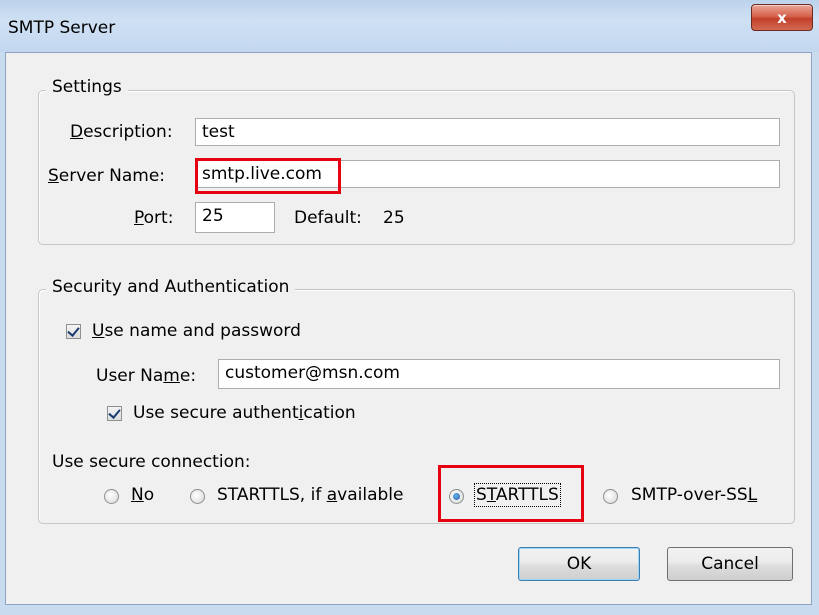 The height and width of the screenshot is (615, 819). I want to click on default-value: 25, so click(394, 218).